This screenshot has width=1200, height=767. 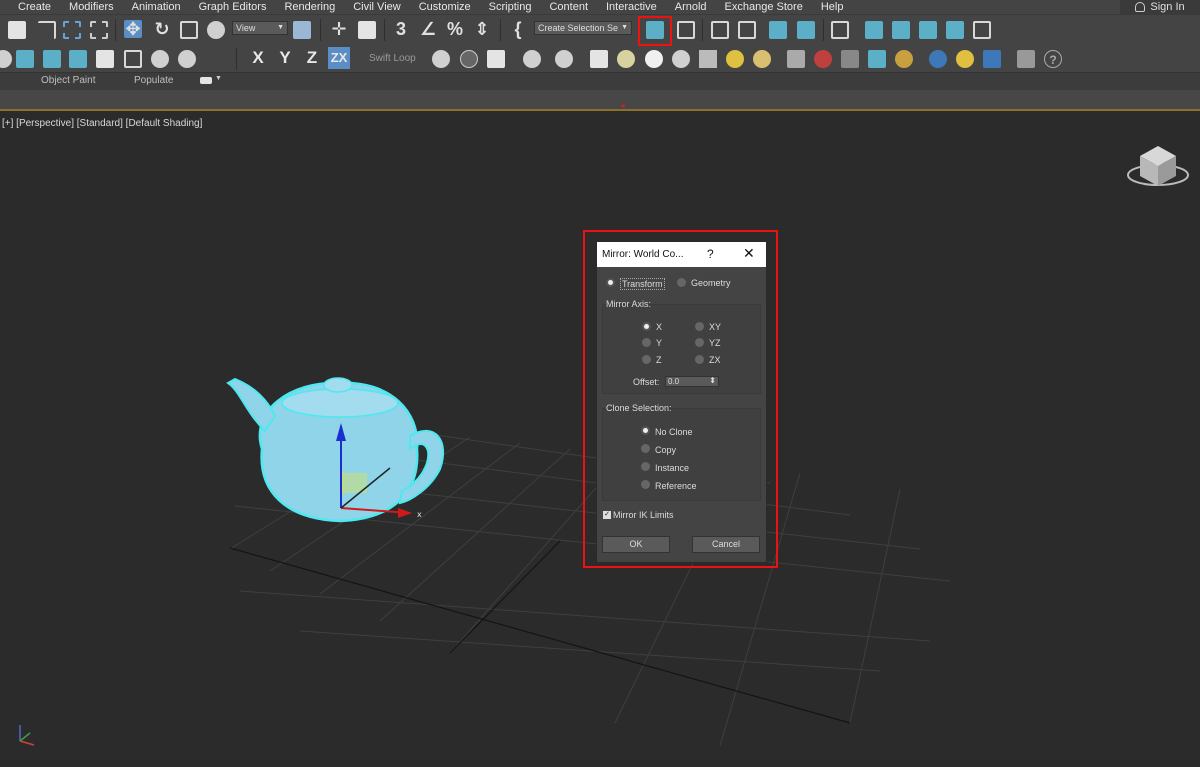 I want to click on curve-editor-icon, so click(x=778, y=30).